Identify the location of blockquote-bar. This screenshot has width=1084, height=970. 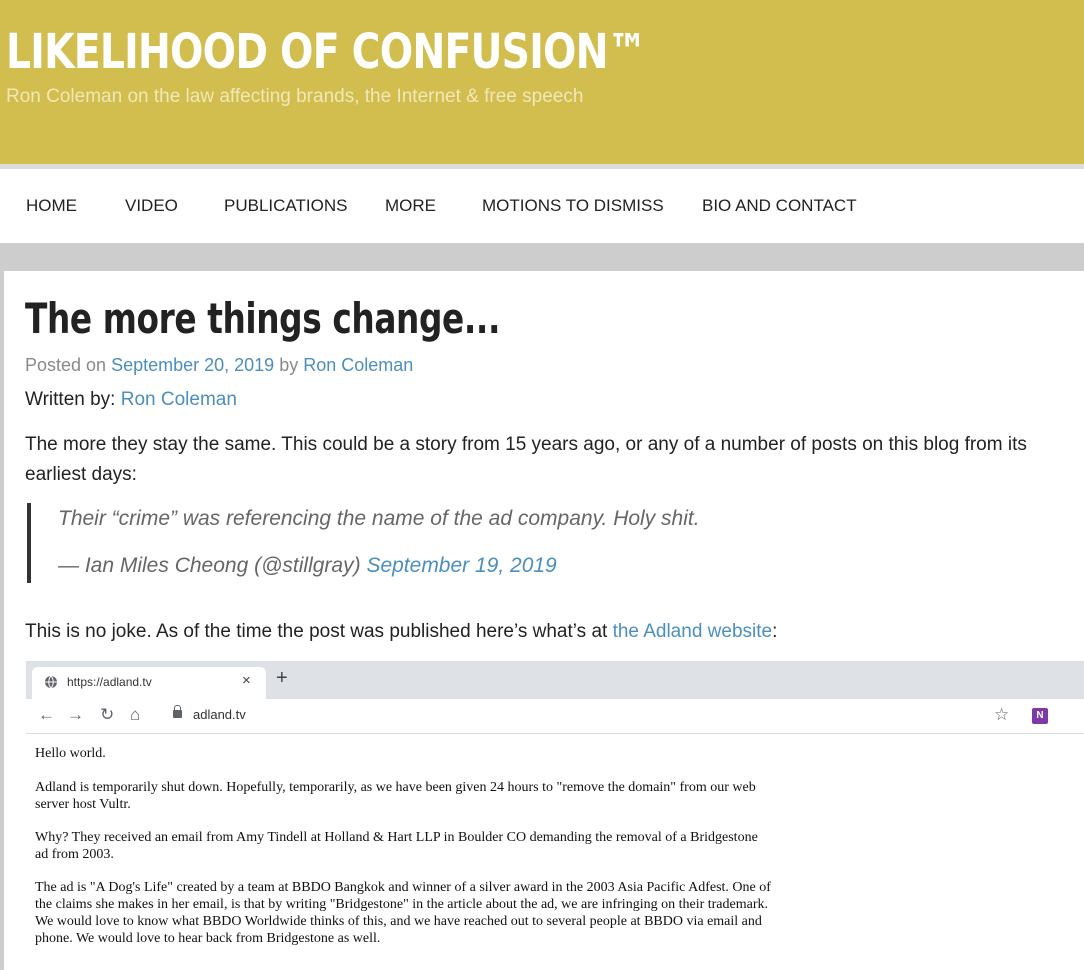
(29, 543).